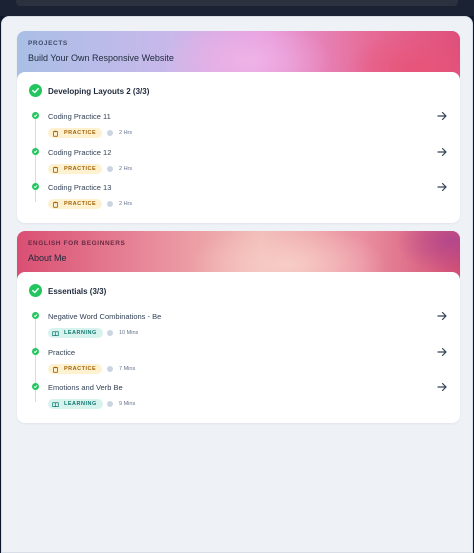  What do you see at coordinates (238, 164) in the screenshot?
I see `lesson-item: Coding Practice 12 PRACTICE 2 Hrs` at bounding box center [238, 164].